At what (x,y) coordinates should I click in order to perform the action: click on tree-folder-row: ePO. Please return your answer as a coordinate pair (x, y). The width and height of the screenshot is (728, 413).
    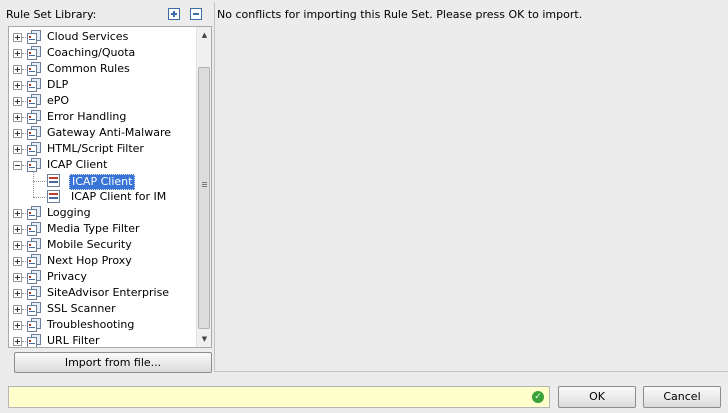
    Looking at the image, I should click on (103, 101).